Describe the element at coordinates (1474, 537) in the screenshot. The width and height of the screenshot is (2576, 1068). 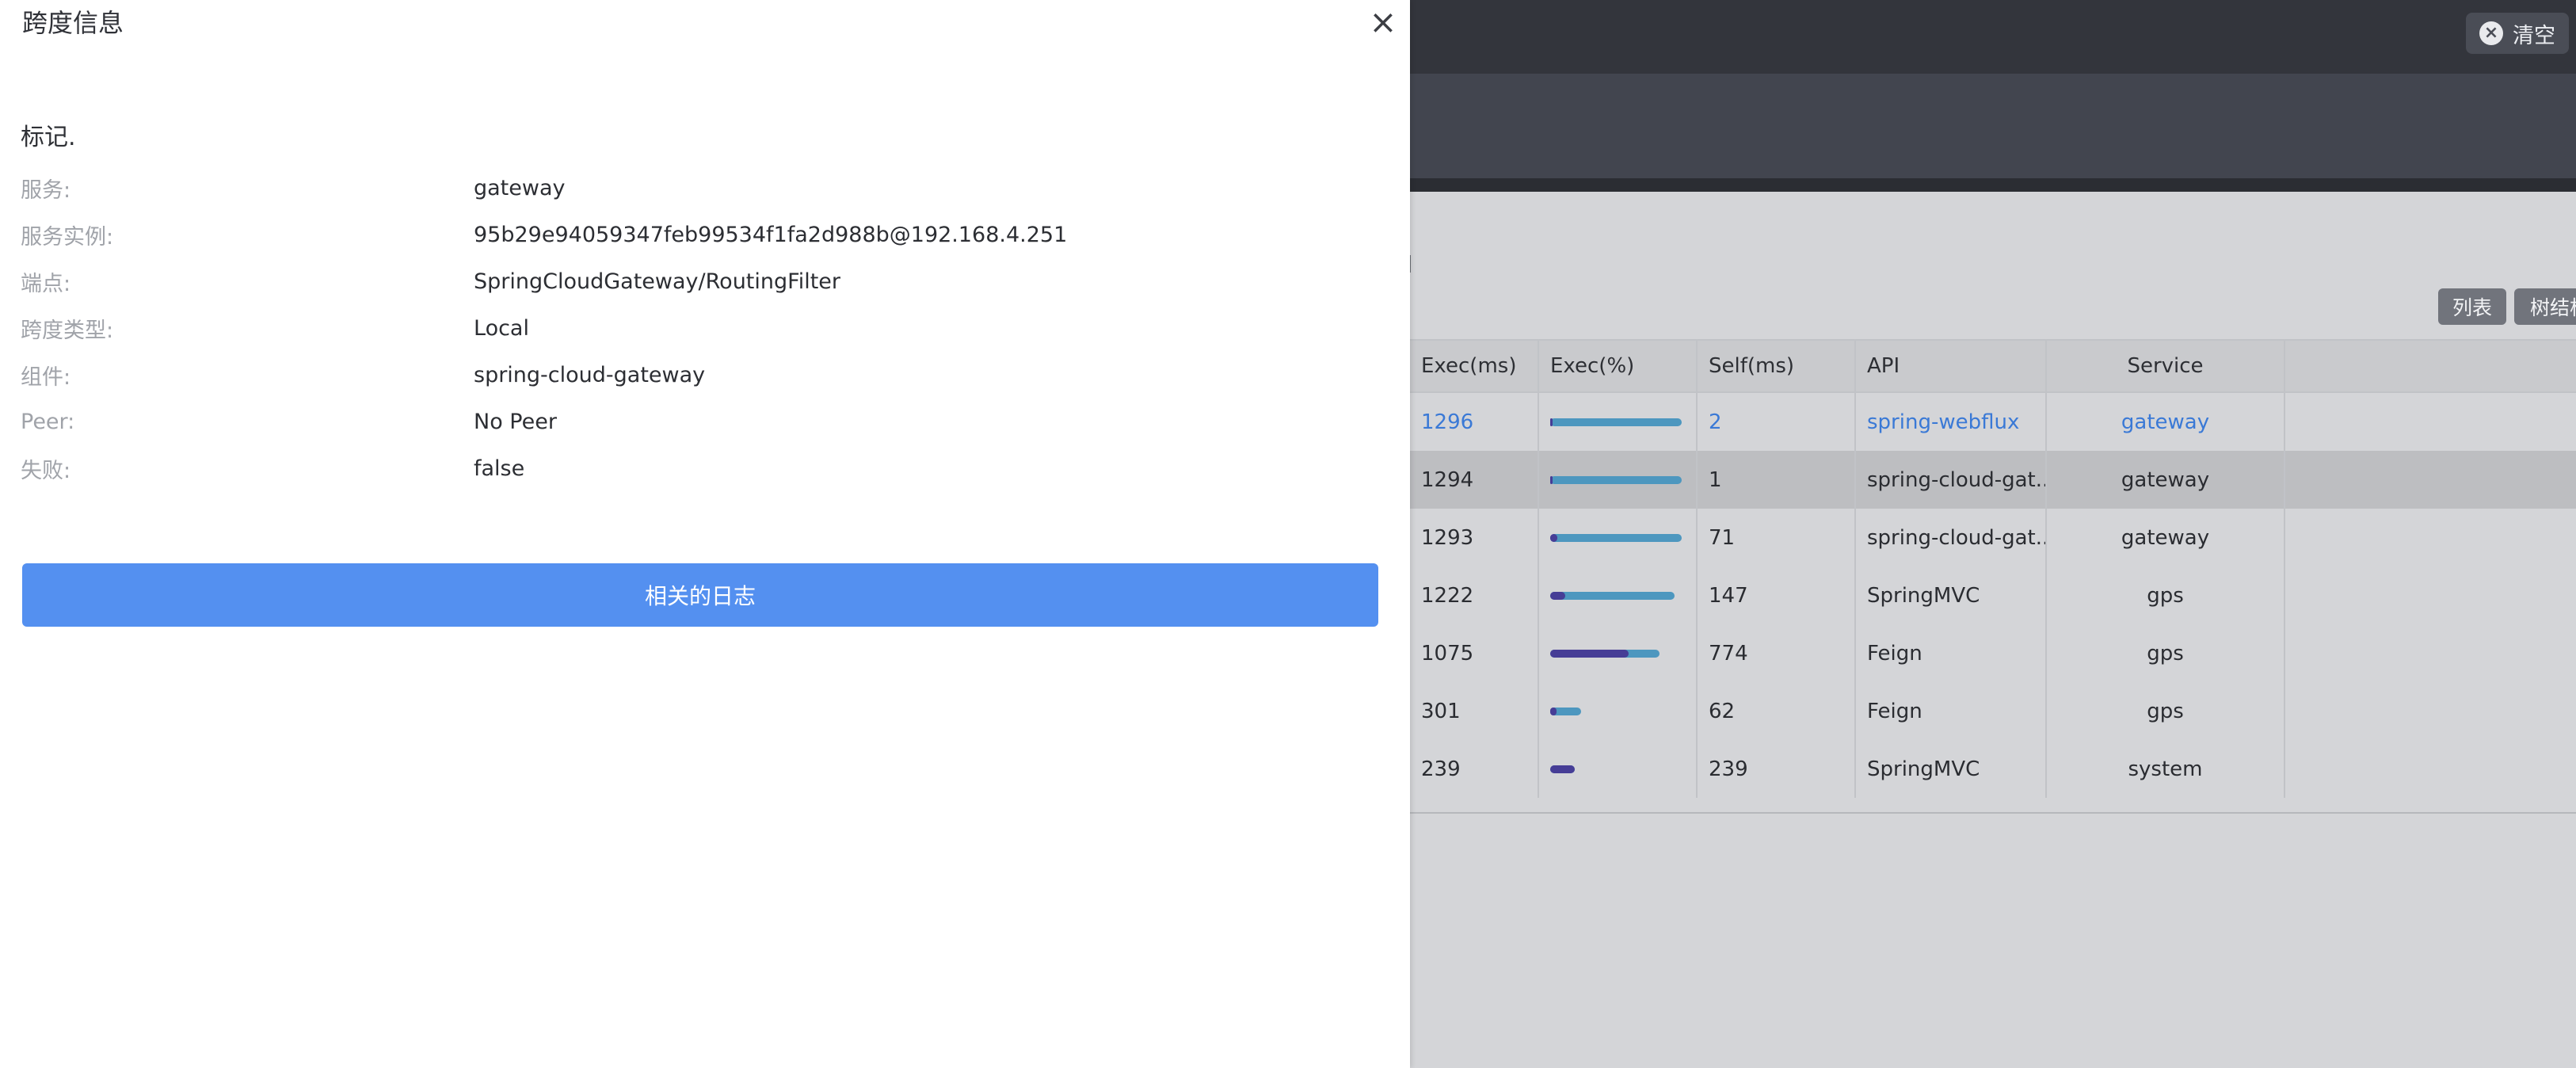
I see `exec-ms-cell: 1293` at that location.